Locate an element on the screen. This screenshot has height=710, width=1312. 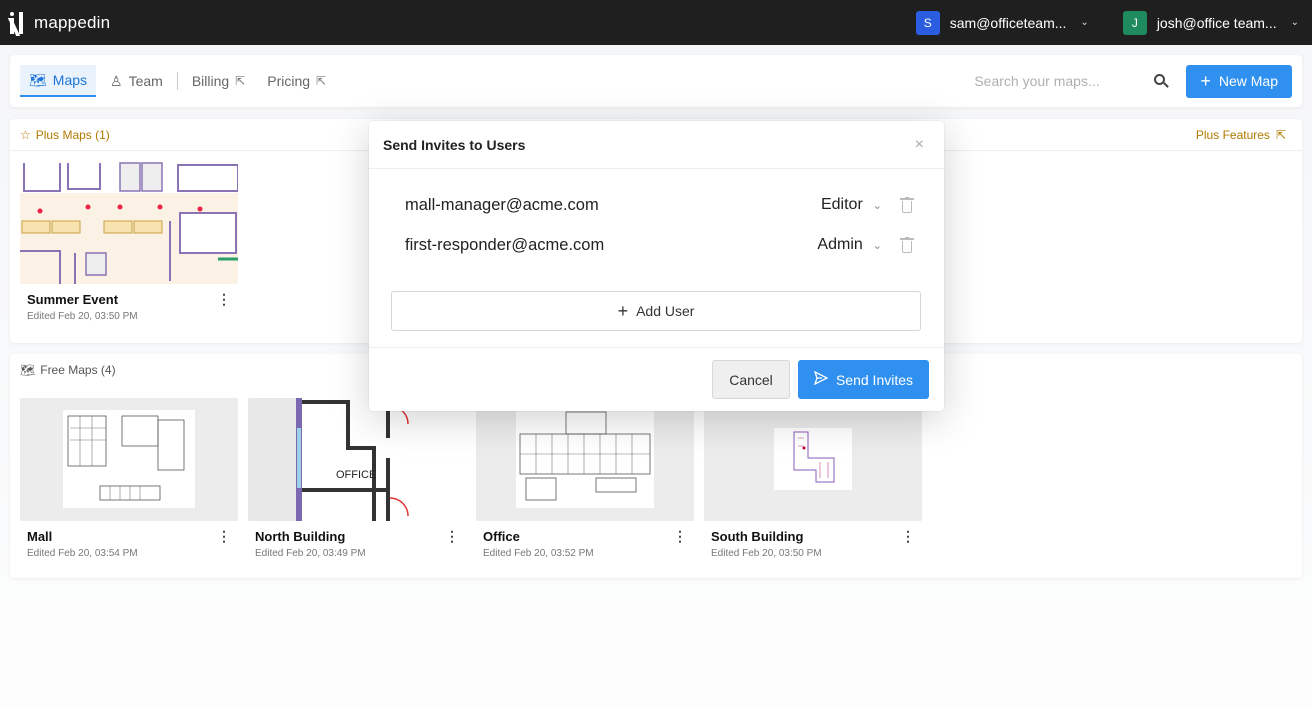
floorplan-thumbnail: OFFICE is located at coordinates (357, 459).